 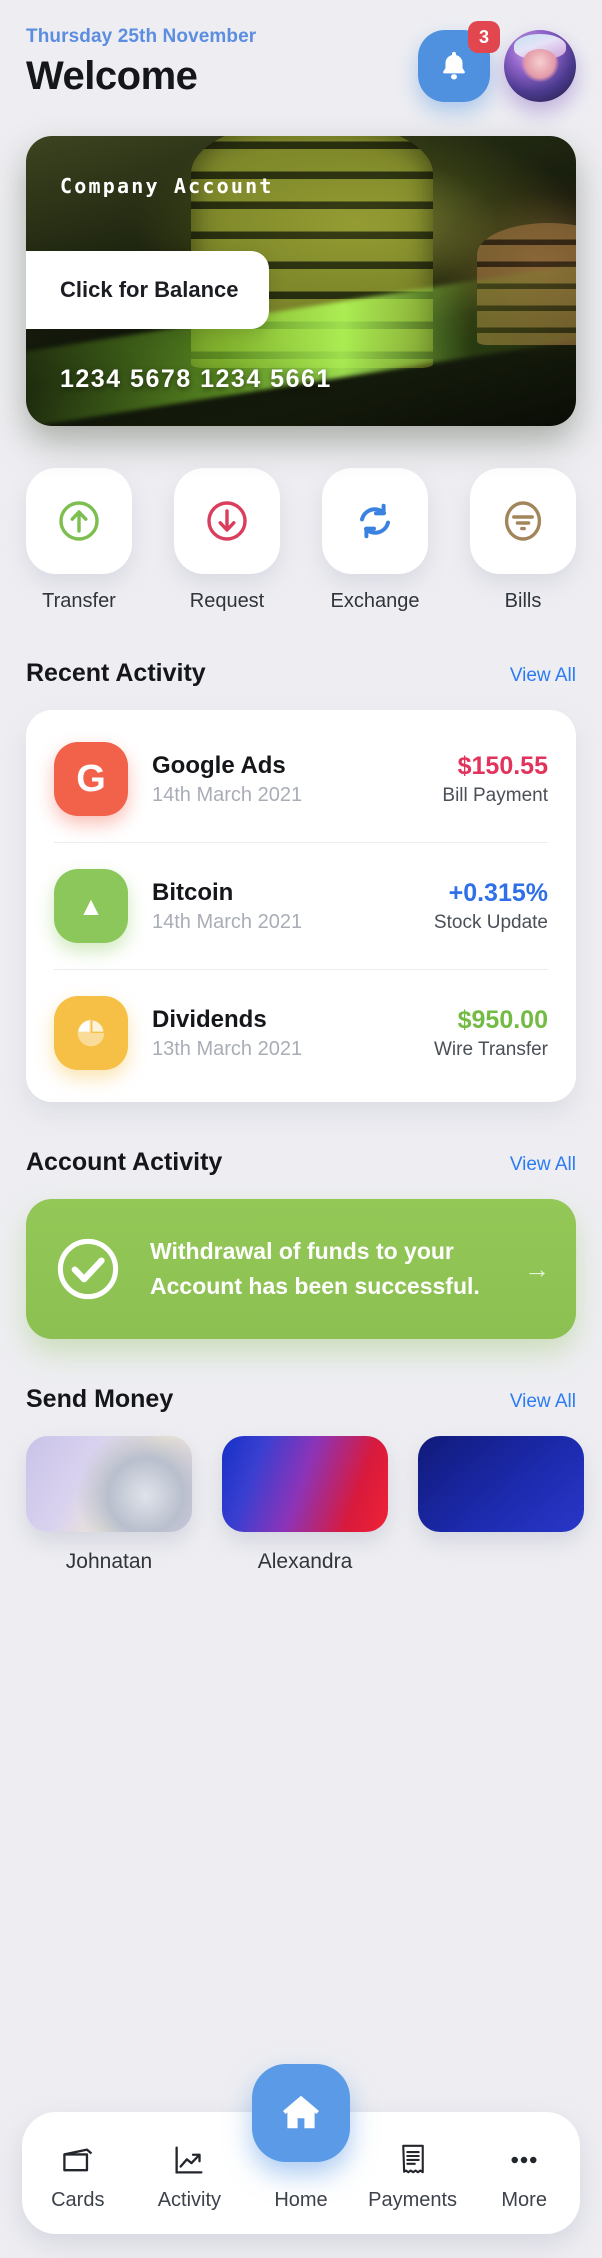 What do you see at coordinates (100, 1399) in the screenshot?
I see `section-title: Send Money` at bounding box center [100, 1399].